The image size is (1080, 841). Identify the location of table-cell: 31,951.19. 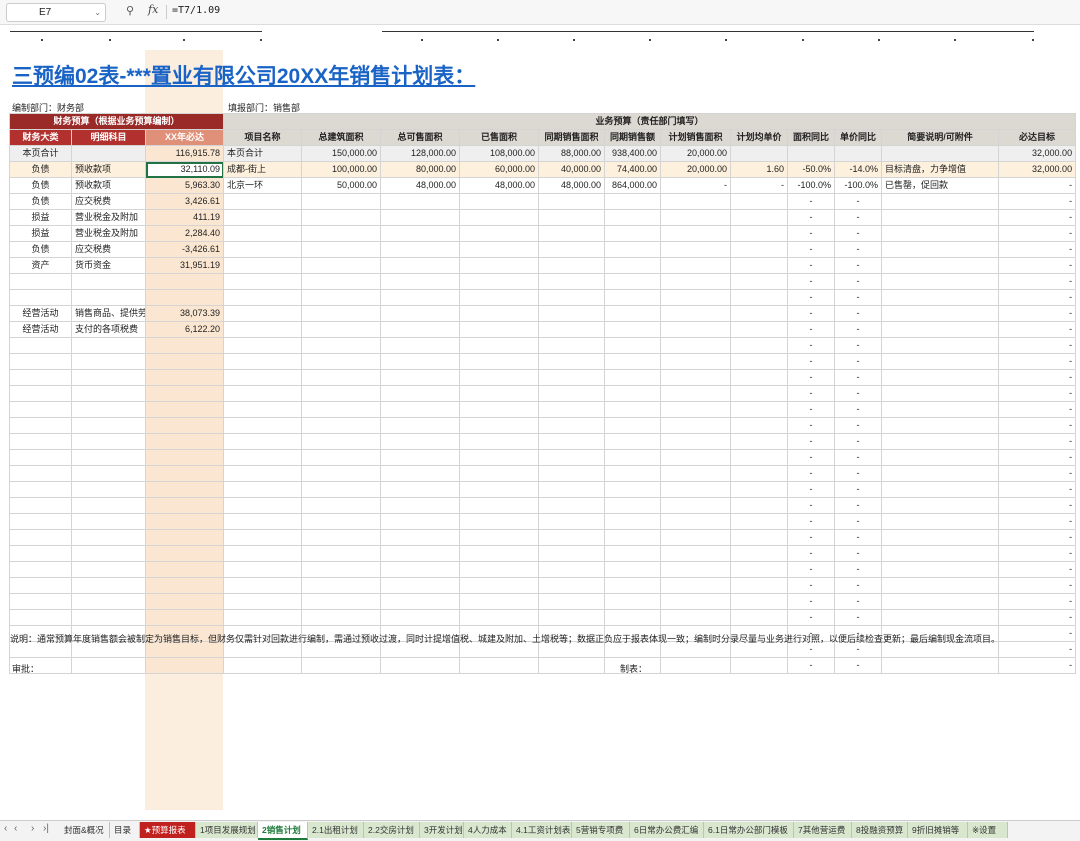
(184, 265).